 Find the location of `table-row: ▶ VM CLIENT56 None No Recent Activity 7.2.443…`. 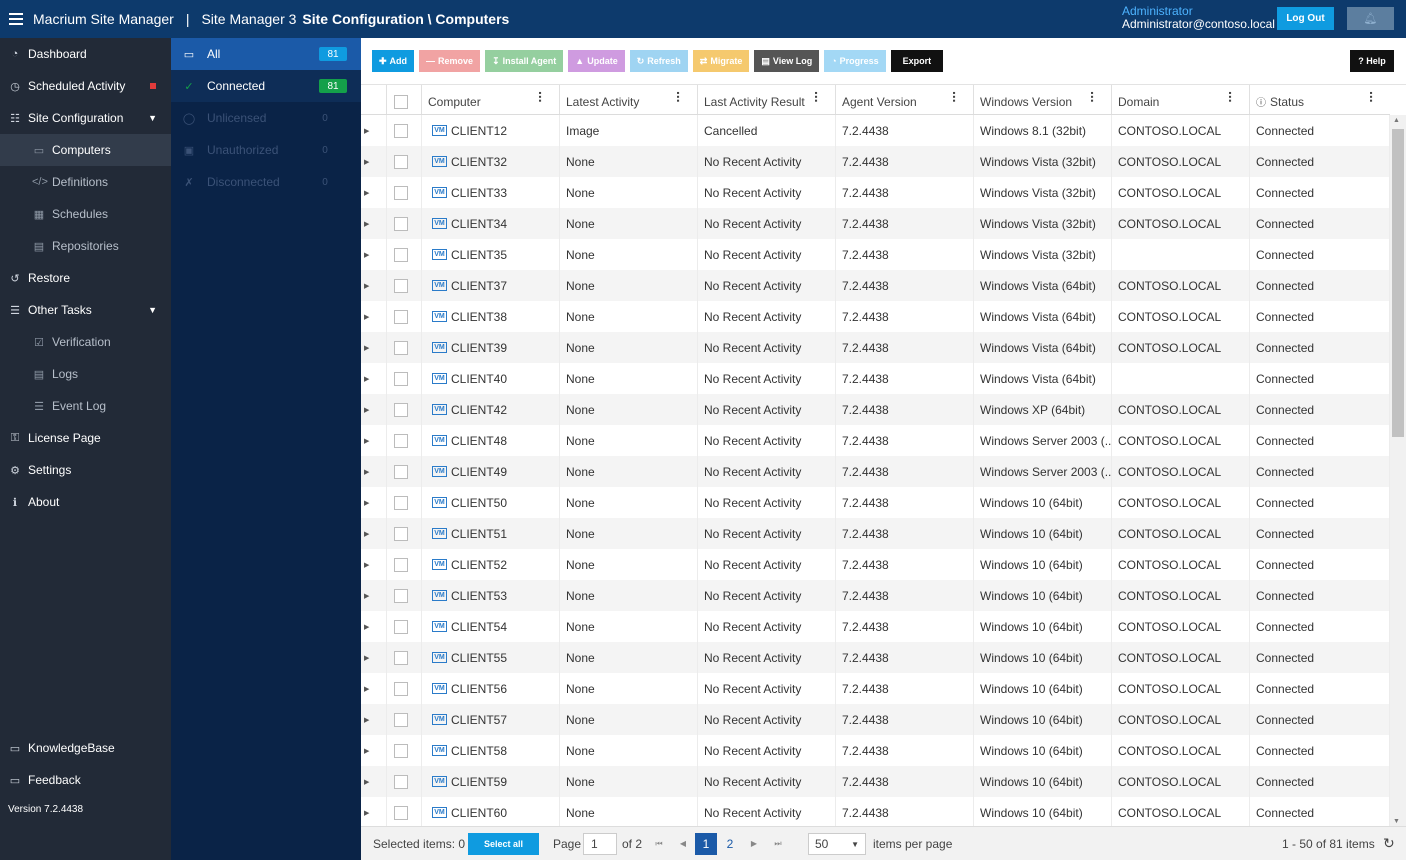

table-row: ▶ VM CLIENT56 None No Recent Activity 7.2.443… is located at coordinates (875, 688).